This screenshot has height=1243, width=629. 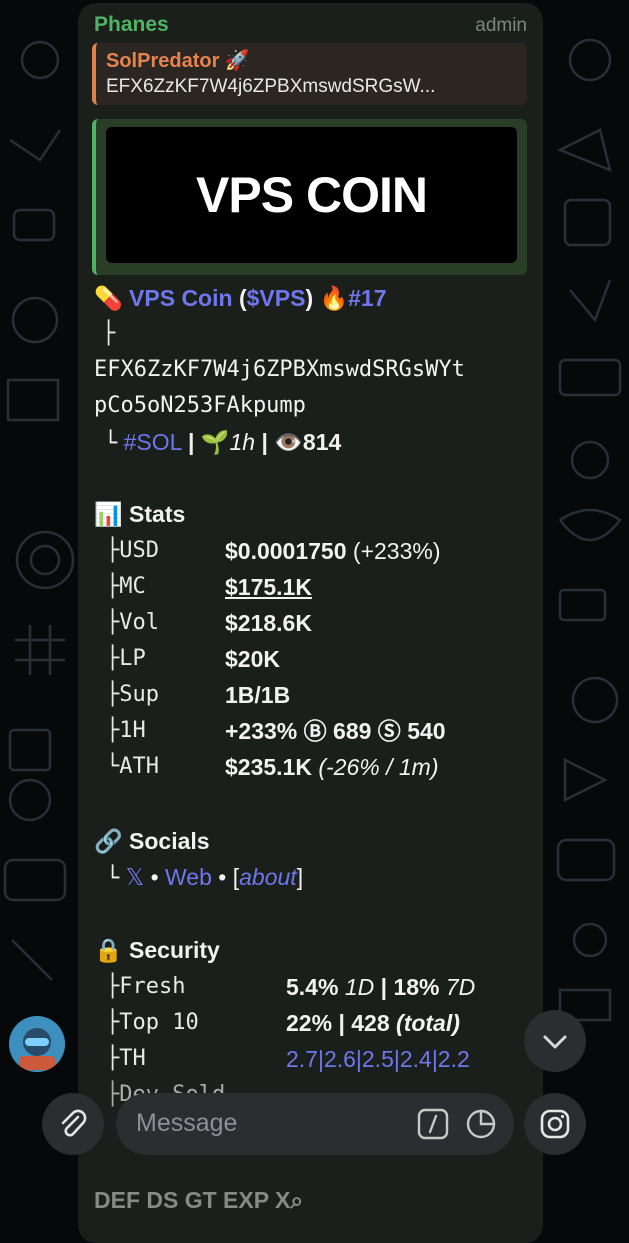 I want to click on pill-icon: 💊, so click(x=108, y=298).